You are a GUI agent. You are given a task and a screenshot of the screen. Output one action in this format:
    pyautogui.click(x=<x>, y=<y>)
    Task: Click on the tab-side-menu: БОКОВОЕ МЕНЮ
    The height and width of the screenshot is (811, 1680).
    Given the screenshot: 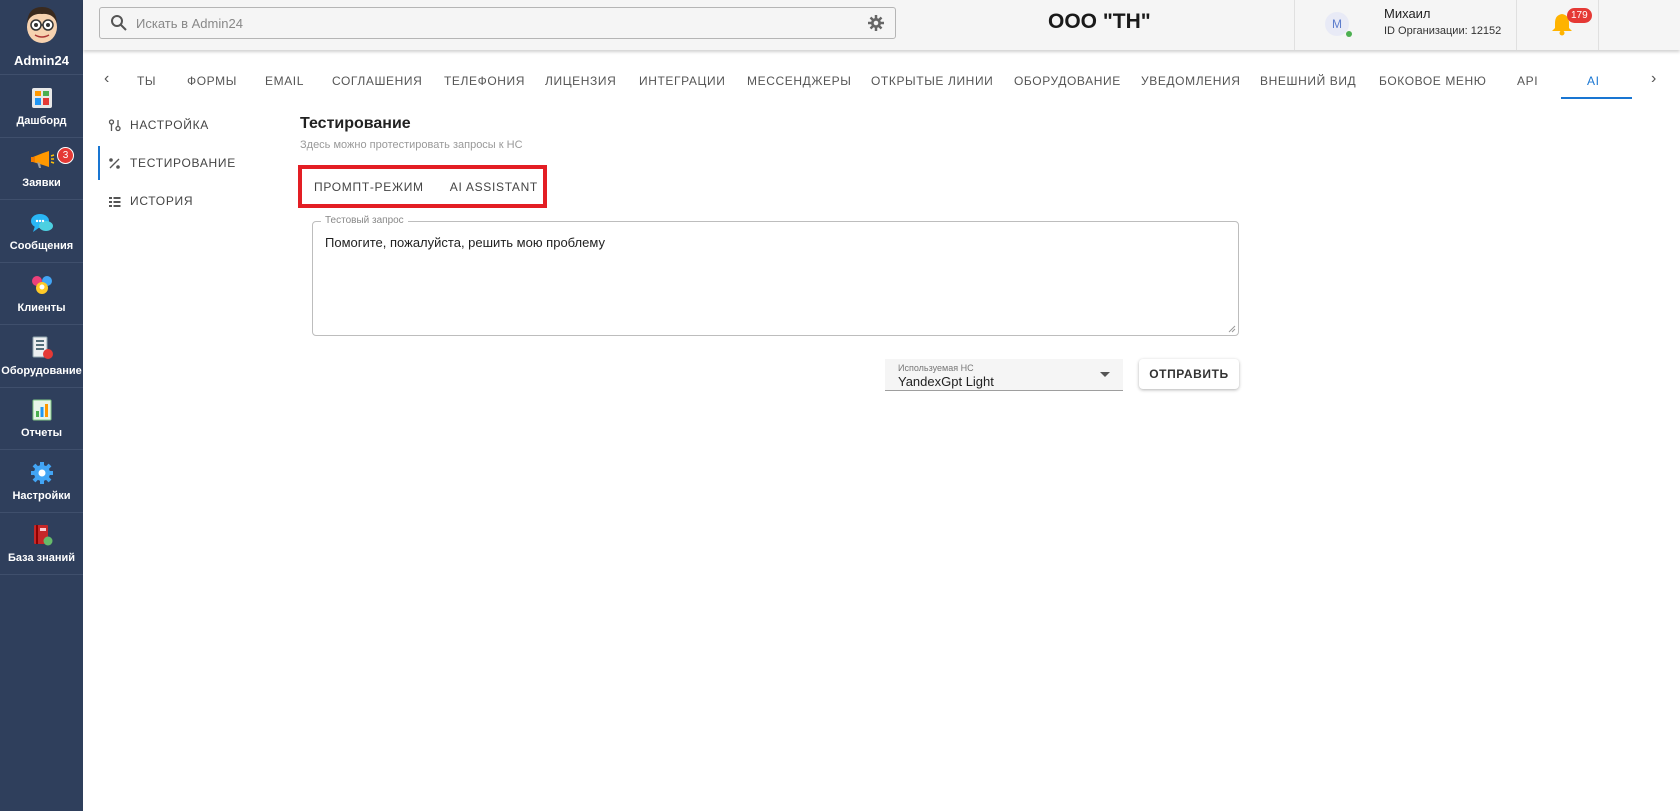 What is the action you would take?
    pyautogui.click(x=1433, y=81)
    